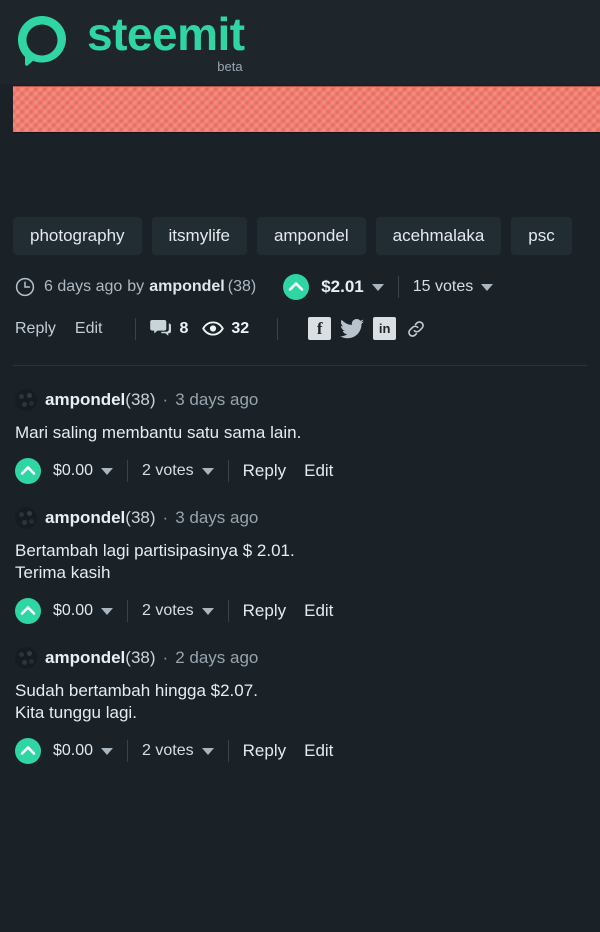 This screenshot has height=932, width=600. What do you see at coordinates (77, 236) in the screenshot?
I see `post-tag: photography` at bounding box center [77, 236].